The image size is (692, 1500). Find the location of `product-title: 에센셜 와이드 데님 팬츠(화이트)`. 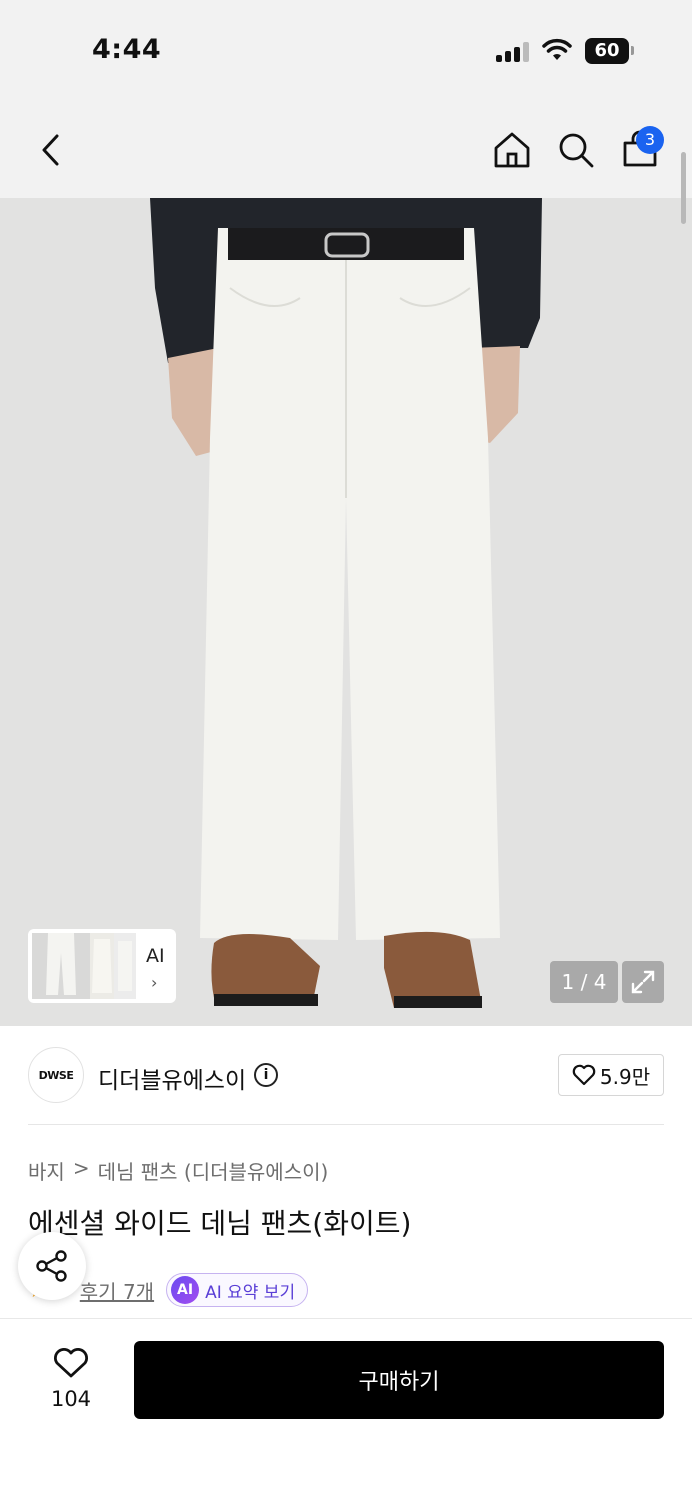

product-title: 에센셜 와이드 데님 팬츠(화이트) is located at coordinates (220, 1223).